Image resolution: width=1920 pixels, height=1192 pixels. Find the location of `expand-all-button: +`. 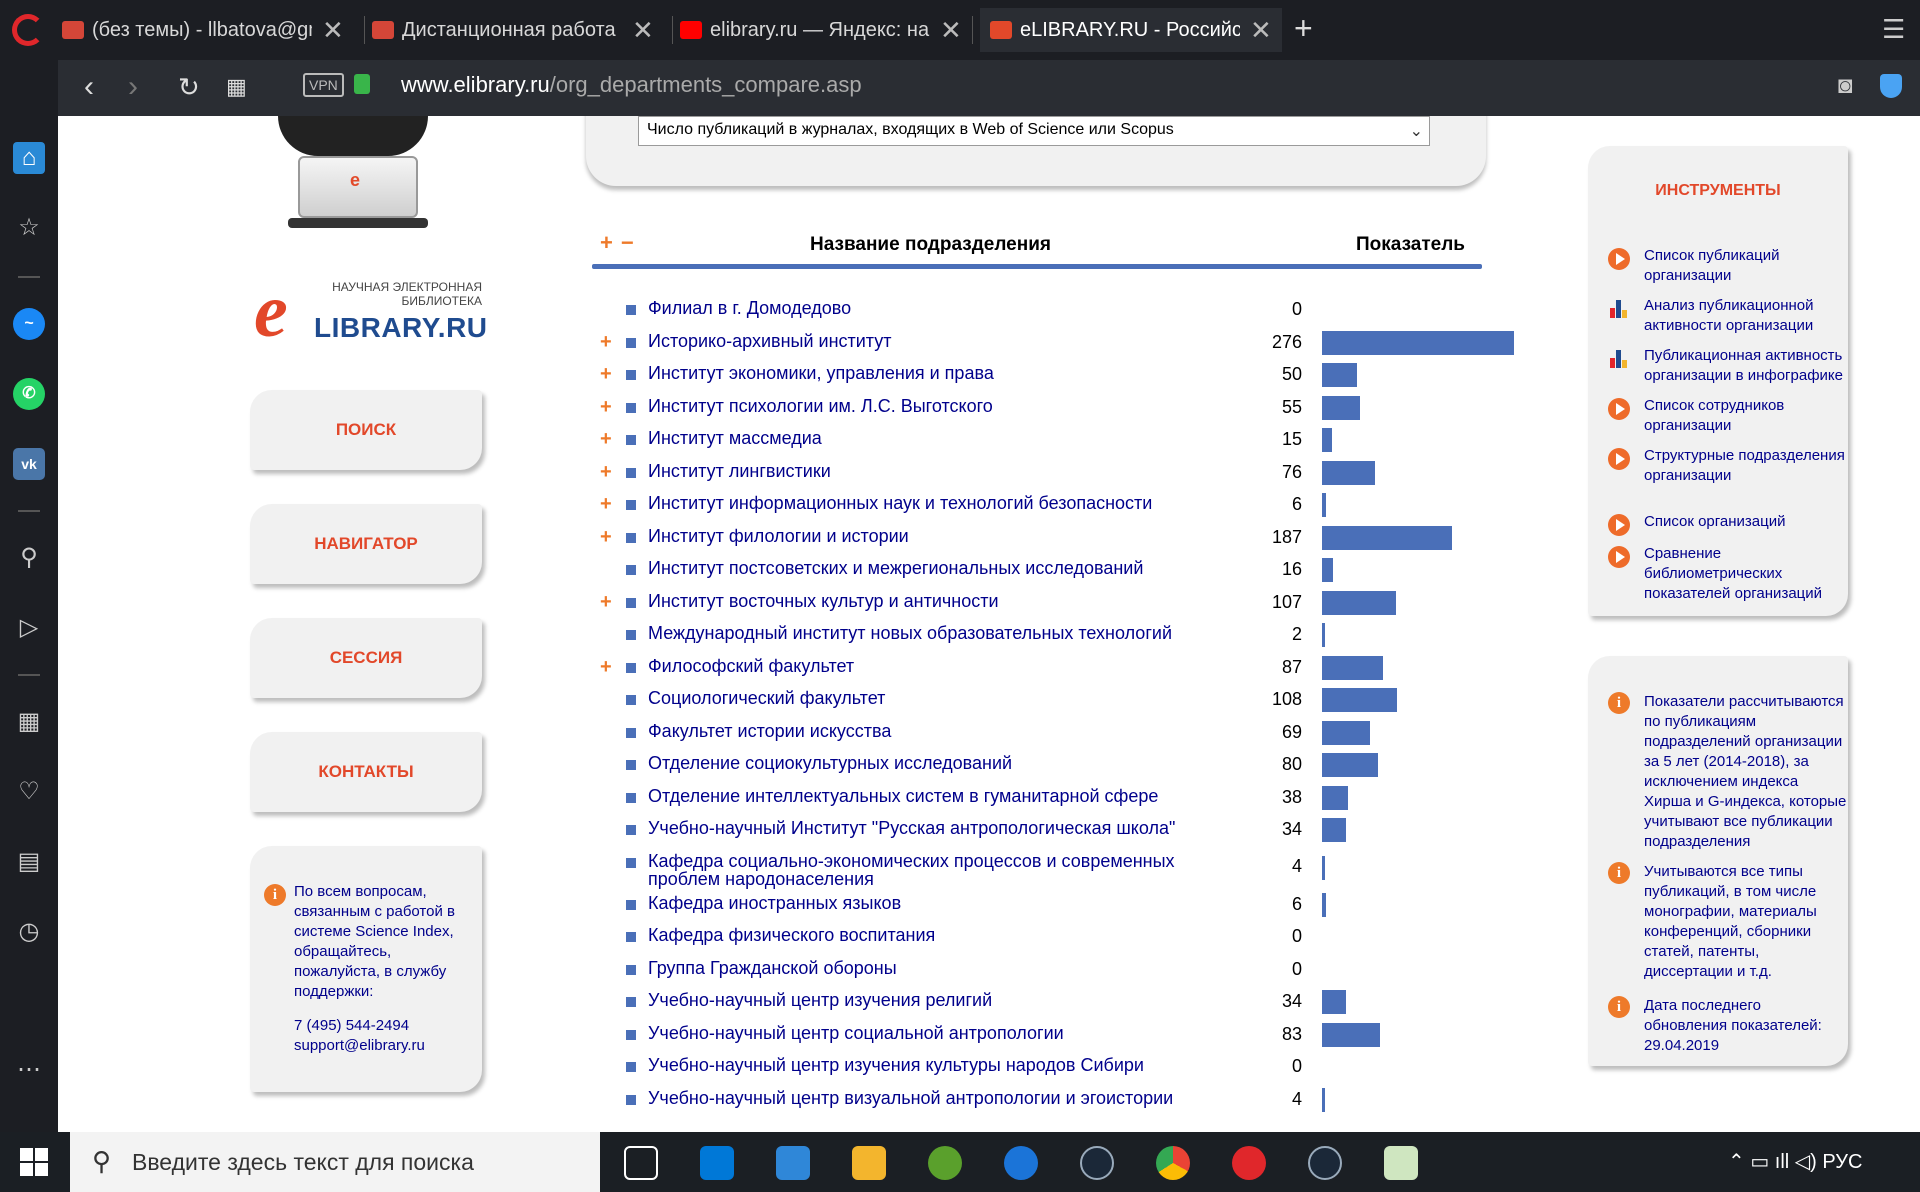

expand-all-button: + is located at coordinates (606, 242).